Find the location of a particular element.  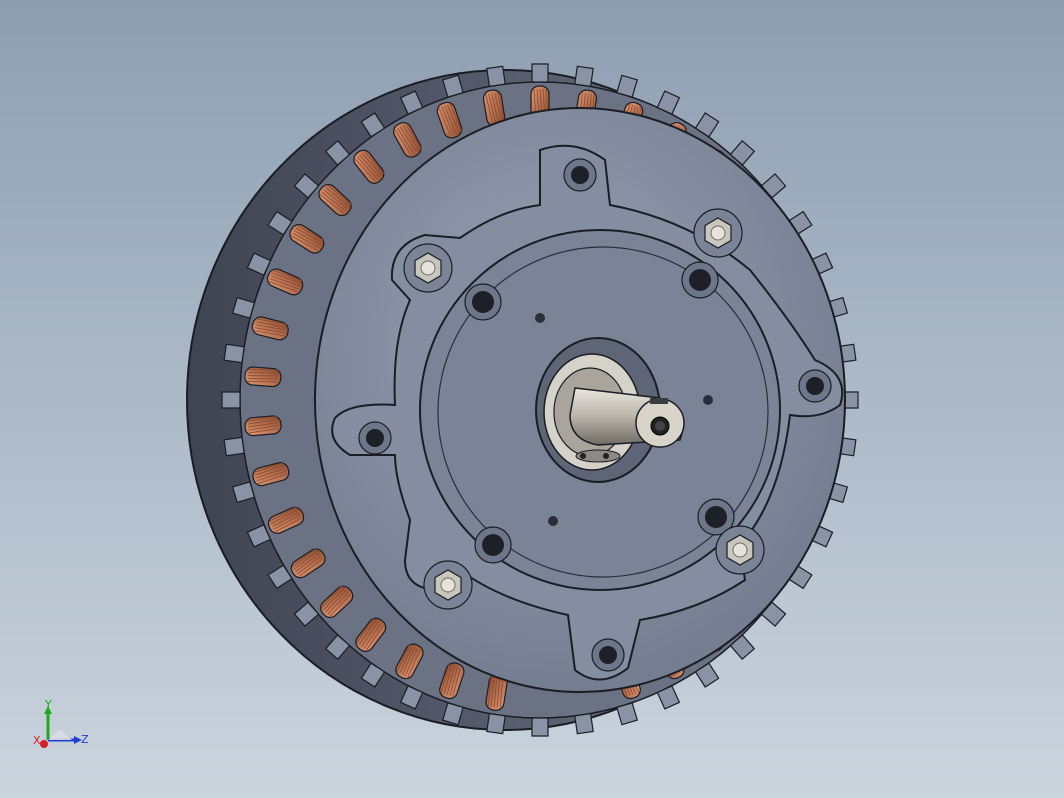

triad-view-plane is located at coordinates (60, 735).